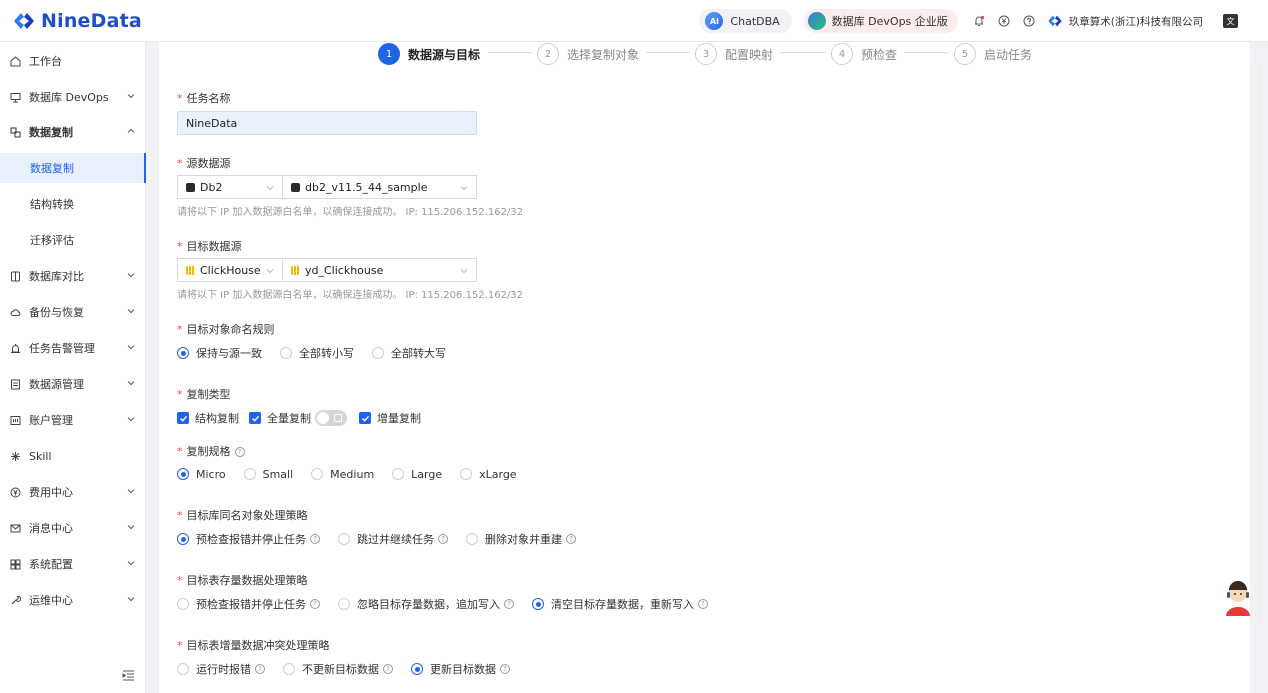 This screenshot has height=693, width=1268. Describe the element at coordinates (426, 604) in the screenshot. I see `existing-append-radio: 忽略目标存量数据，追加写入?` at that location.